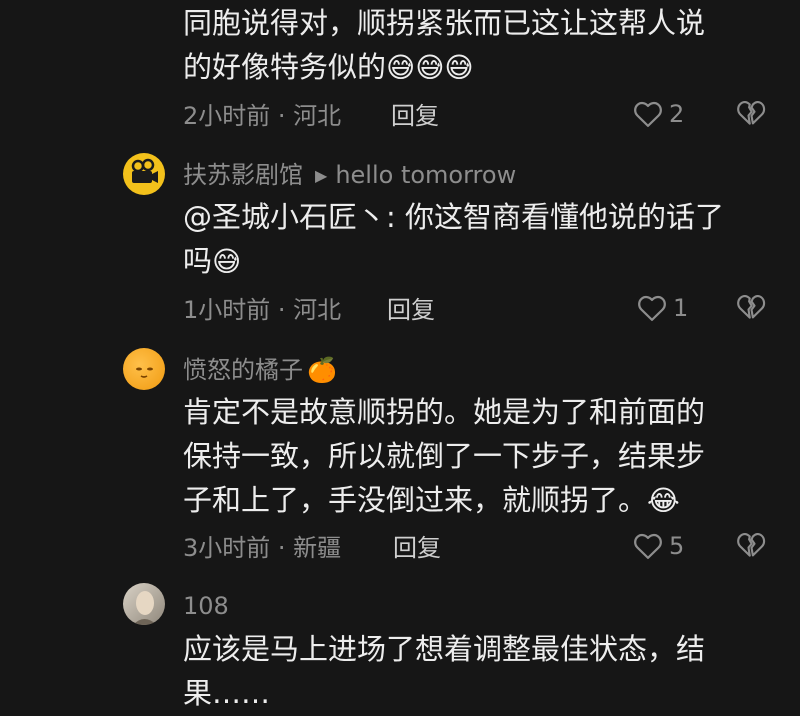  Describe the element at coordinates (426, 175) in the screenshot. I see `music-title: hello tomorrow` at that location.